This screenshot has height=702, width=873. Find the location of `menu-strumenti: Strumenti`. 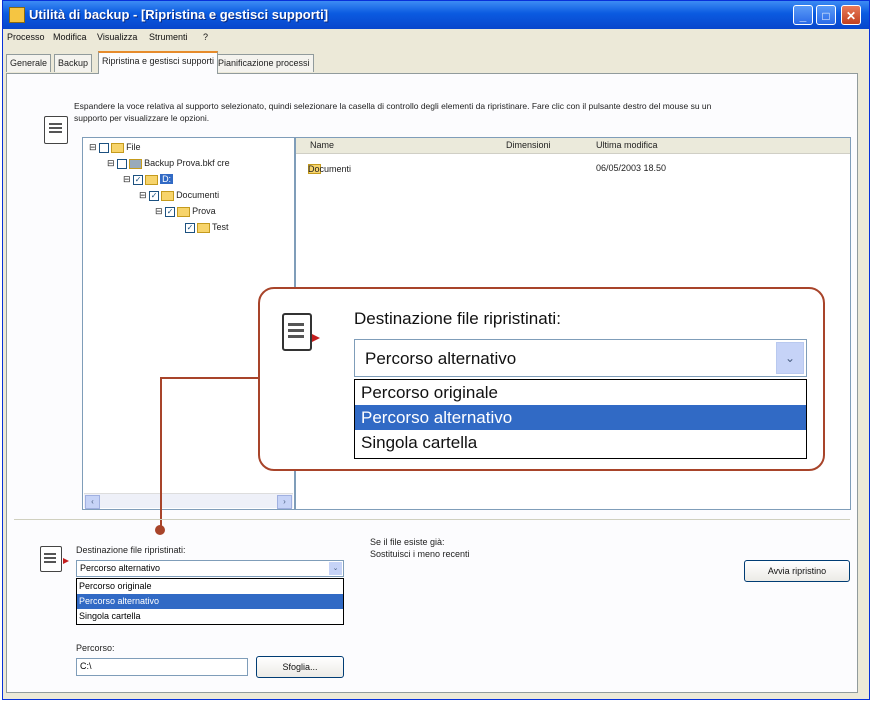

menu-strumenti: Strumenti is located at coordinates (168, 37).